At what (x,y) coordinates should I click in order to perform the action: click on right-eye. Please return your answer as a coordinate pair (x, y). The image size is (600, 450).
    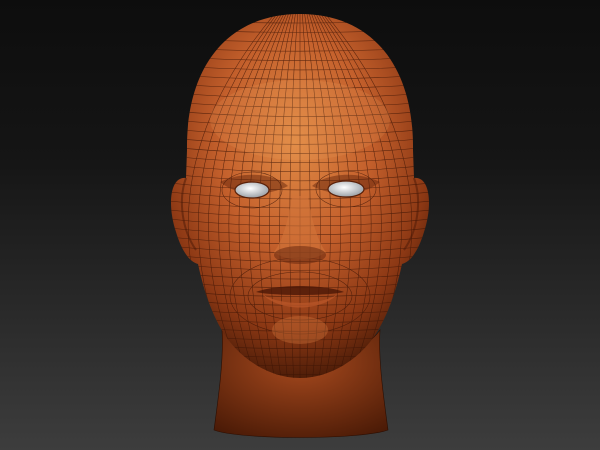
    Looking at the image, I should click on (346, 189).